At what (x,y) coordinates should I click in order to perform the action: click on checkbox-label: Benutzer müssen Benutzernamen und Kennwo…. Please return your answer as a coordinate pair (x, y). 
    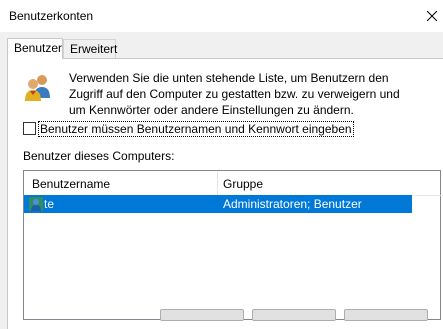
    Looking at the image, I should click on (196, 129).